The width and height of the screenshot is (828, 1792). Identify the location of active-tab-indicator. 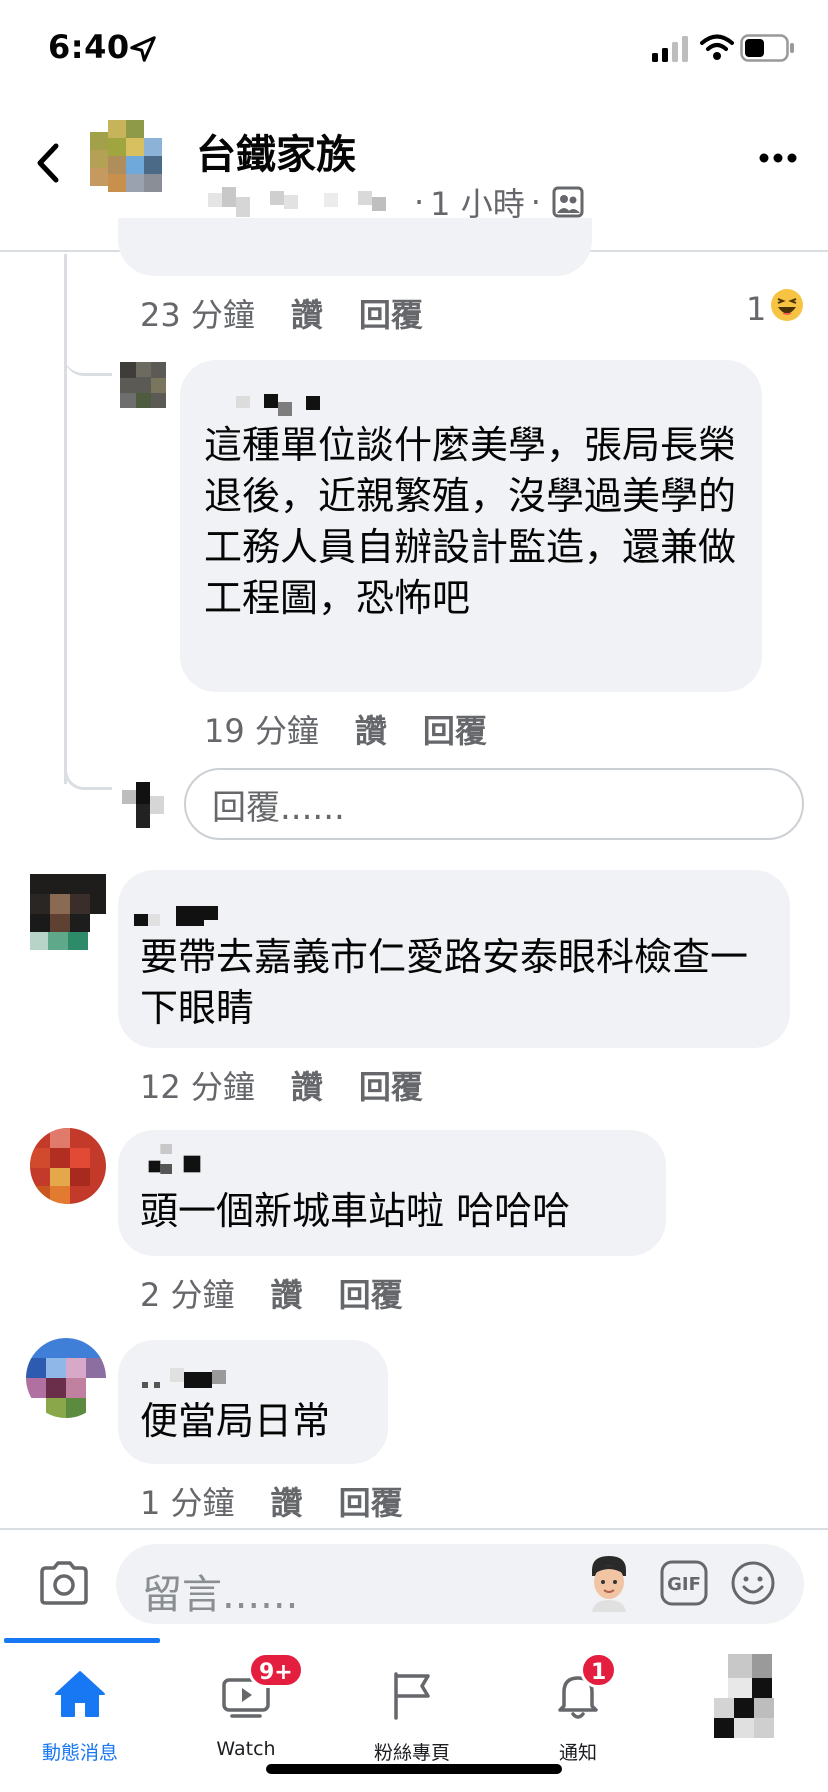
(82, 1640).